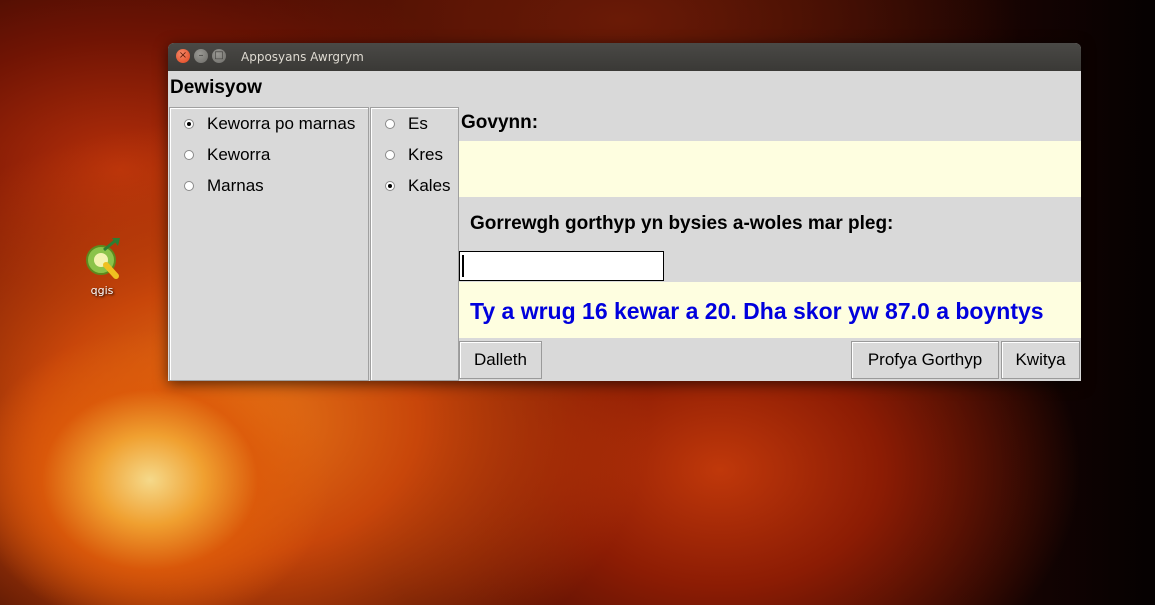 The height and width of the screenshot is (605, 1155). I want to click on qgis-desktop-shortcut: qgis, so click(102, 267).